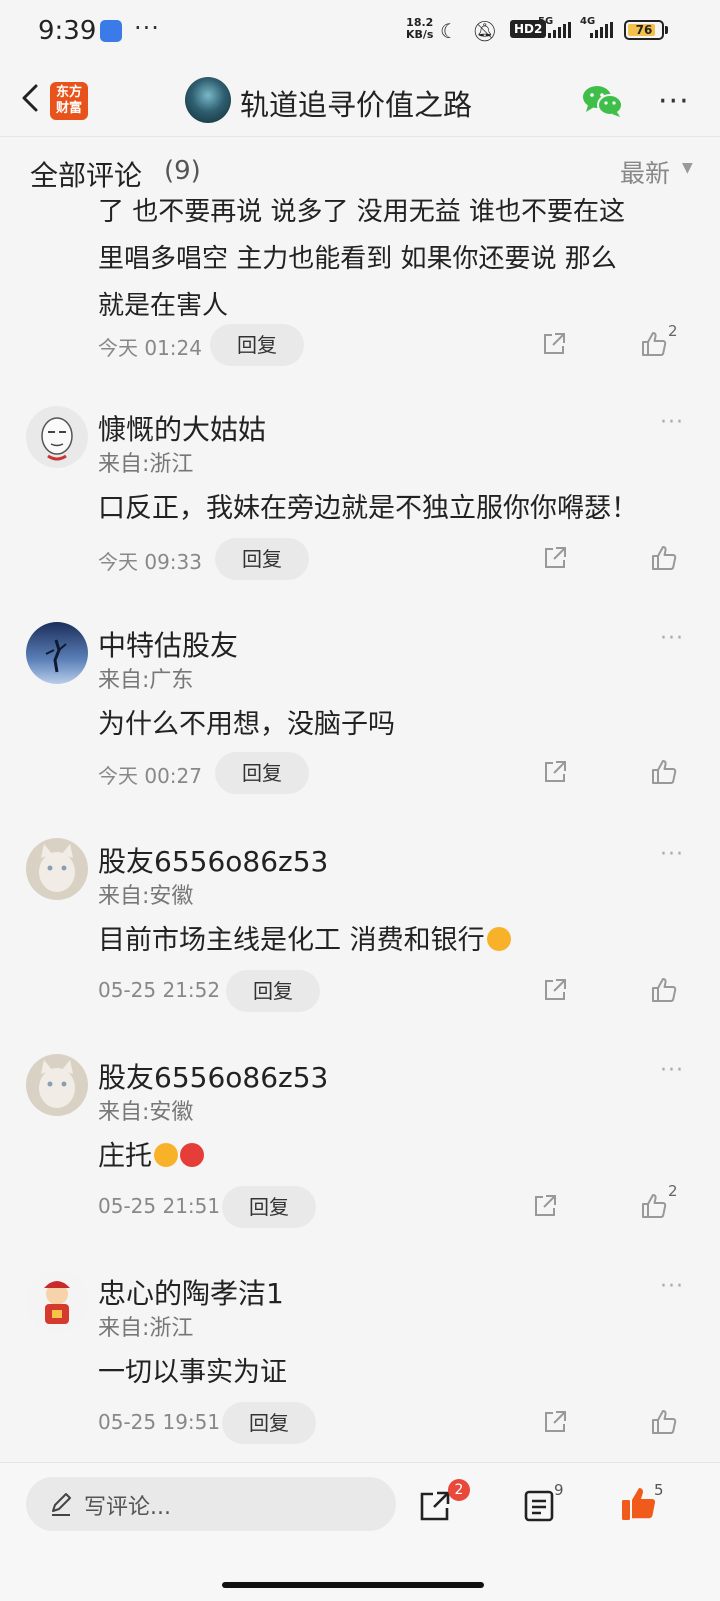 Image resolution: width=720 pixels, height=1601 pixels. What do you see at coordinates (182, 171) in the screenshot?
I see `comments-count: (9)` at bounding box center [182, 171].